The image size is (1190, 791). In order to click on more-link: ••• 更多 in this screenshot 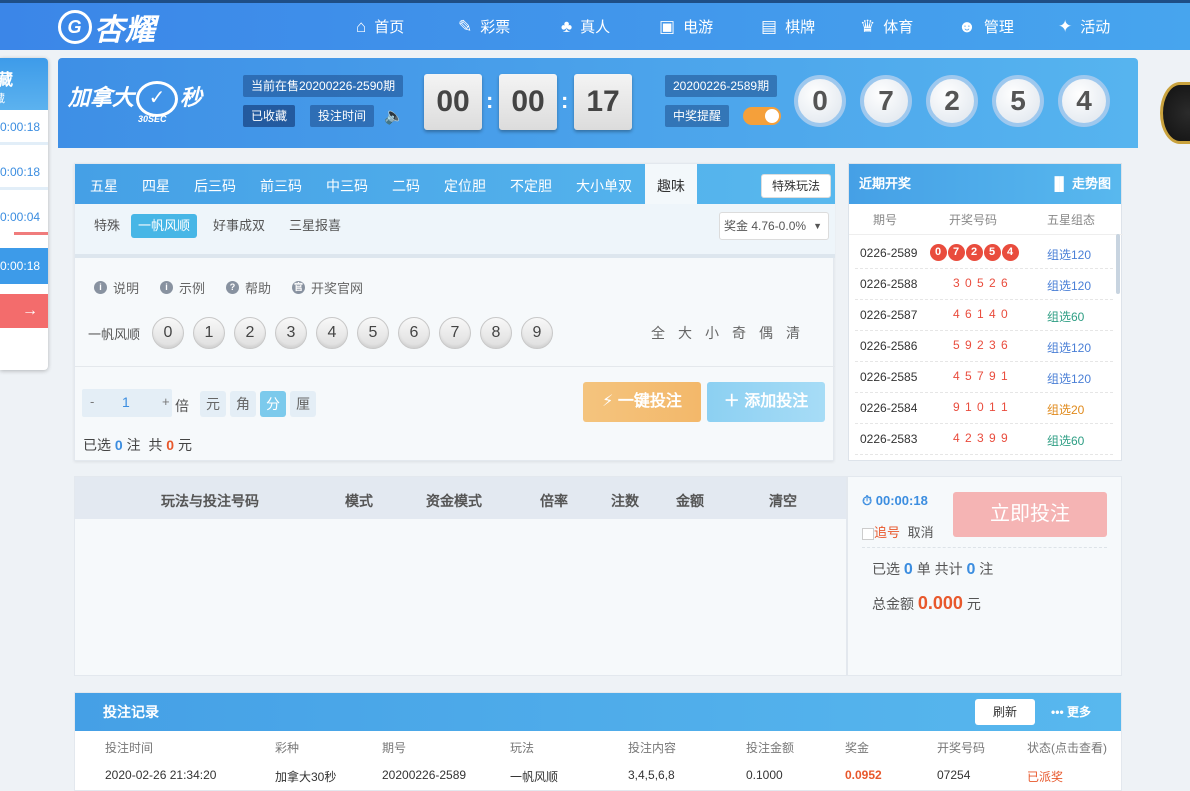, I will do `click(1071, 712)`.